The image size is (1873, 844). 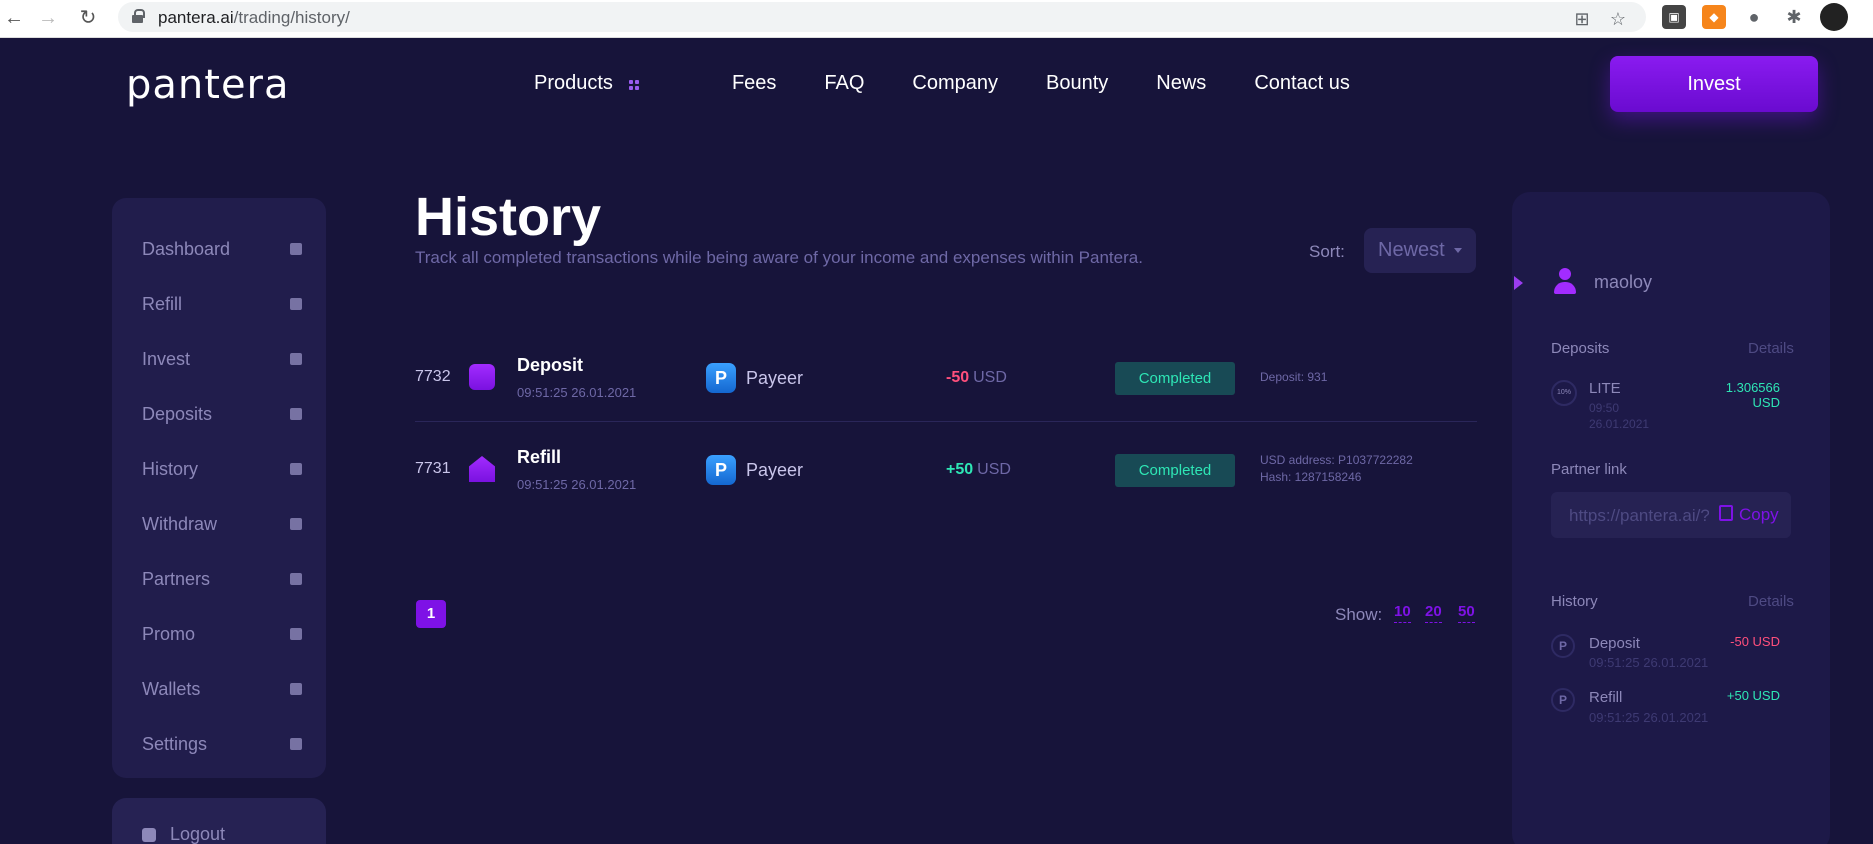 I want to click on pagination-page: 1, so click(x=431, y=614).